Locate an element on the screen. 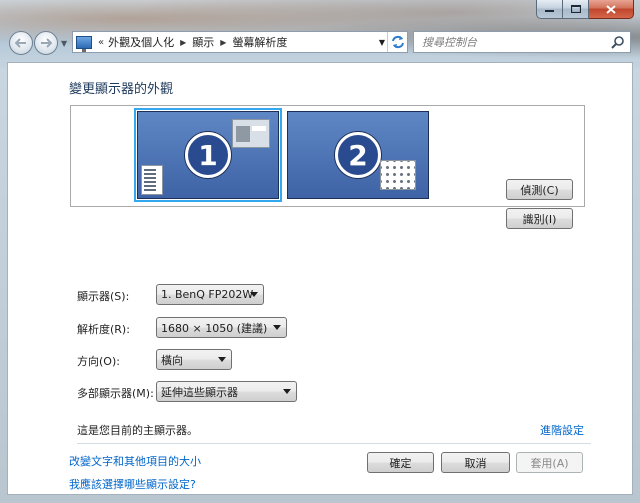 The height and width of the screenshot is (503, 640). advanced-settings-link: 進階設定 is located at coordinates (562, 430).